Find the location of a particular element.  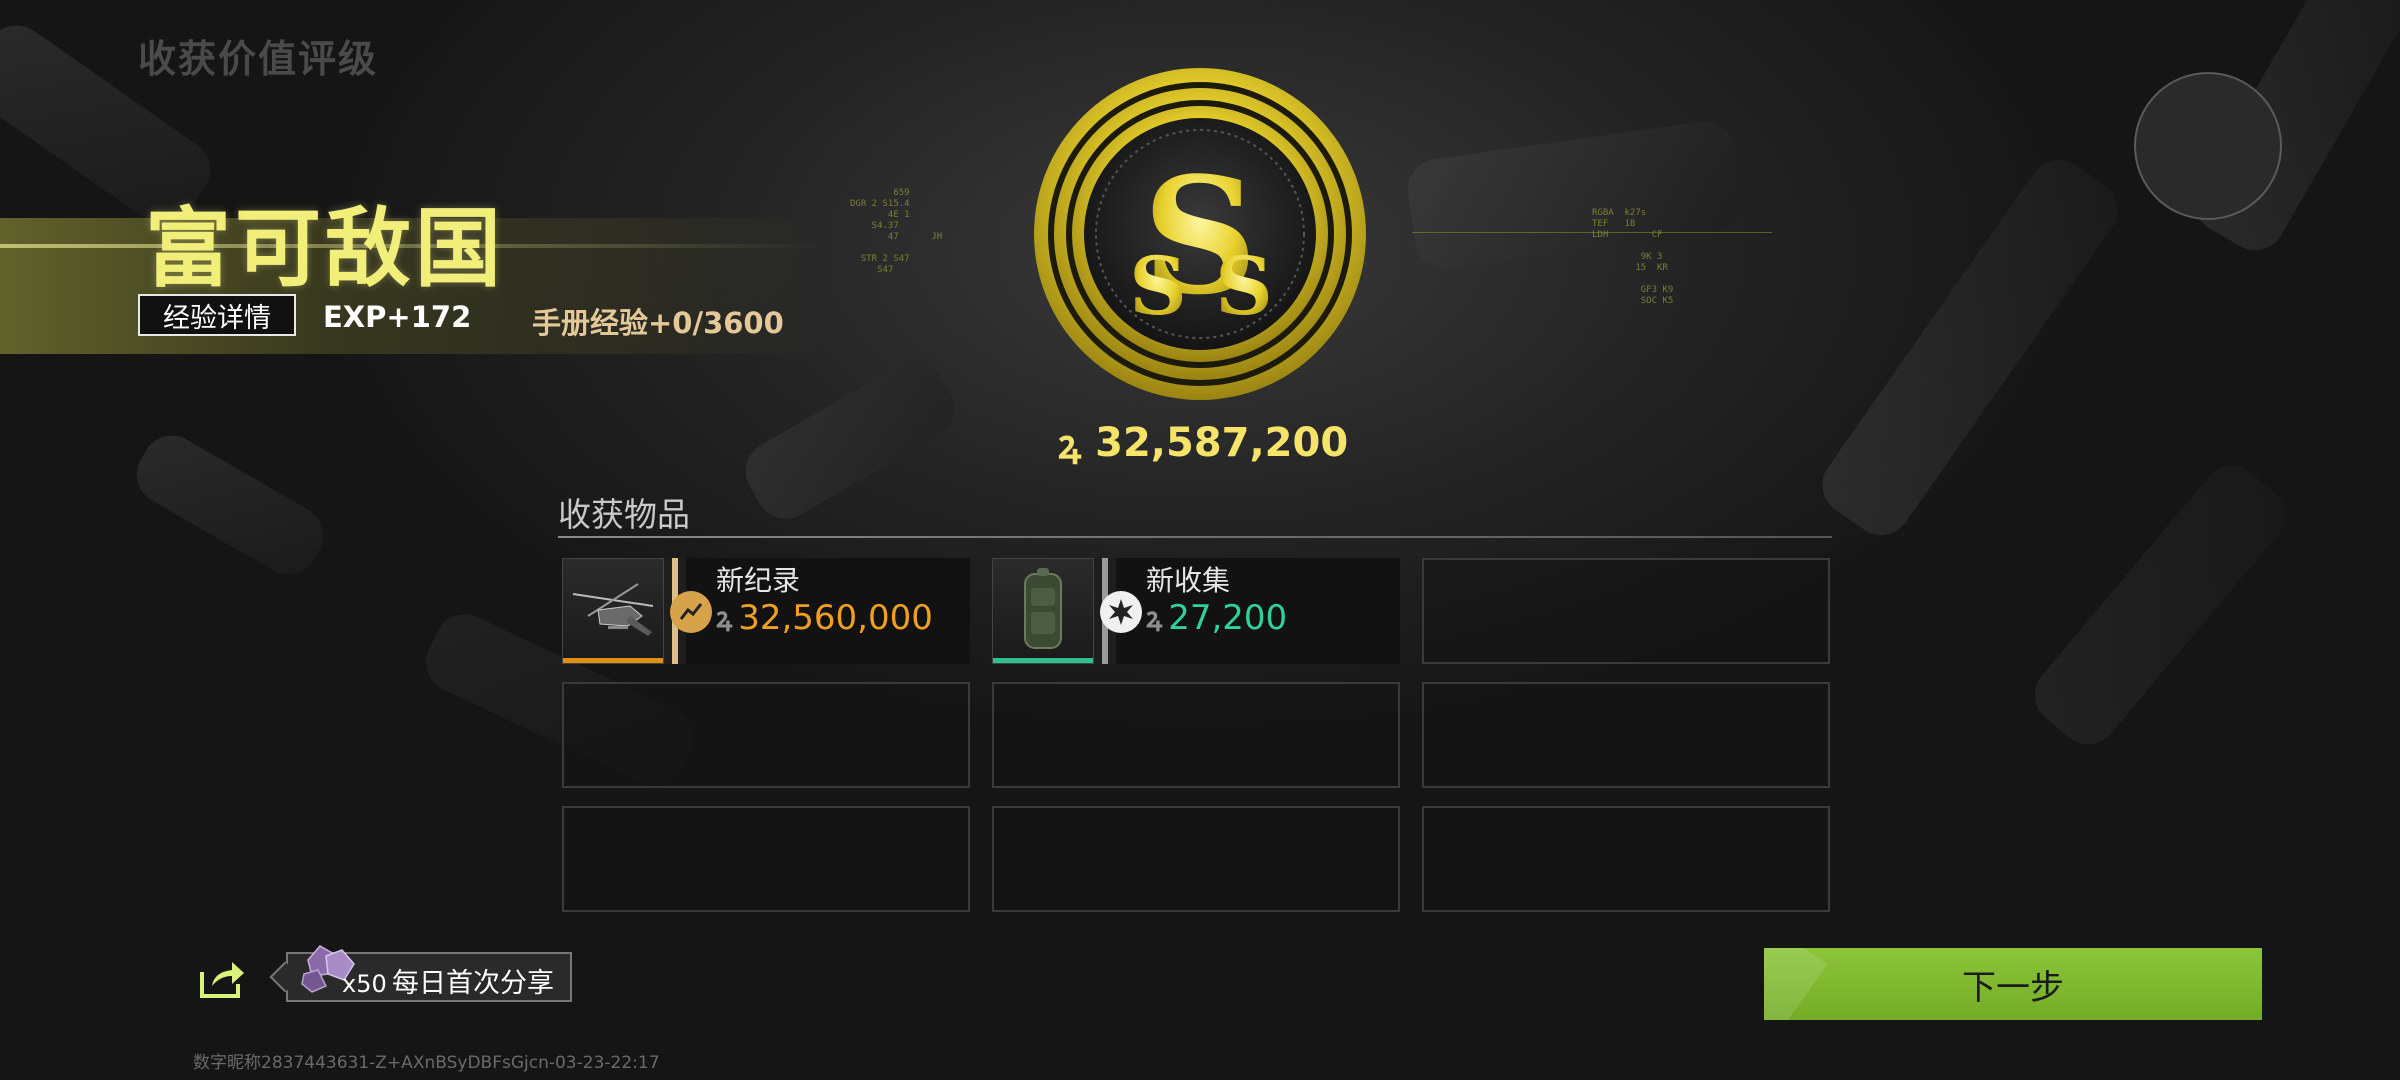

divider is located at coordinates (1195, 537).